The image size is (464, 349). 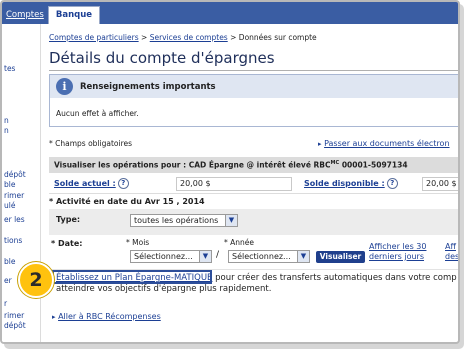 I want to click on account-number: 00001-5097134, so click(x=374, y=165).